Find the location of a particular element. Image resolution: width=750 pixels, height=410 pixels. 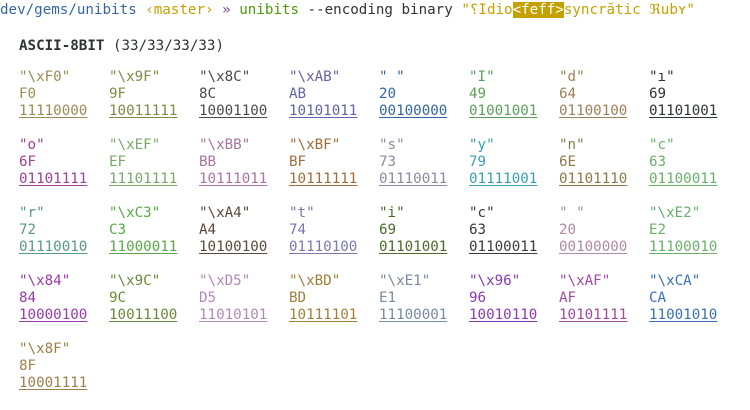

byte-cell: "\xBB" BB 10111011 is located at coordinates (244, 171).